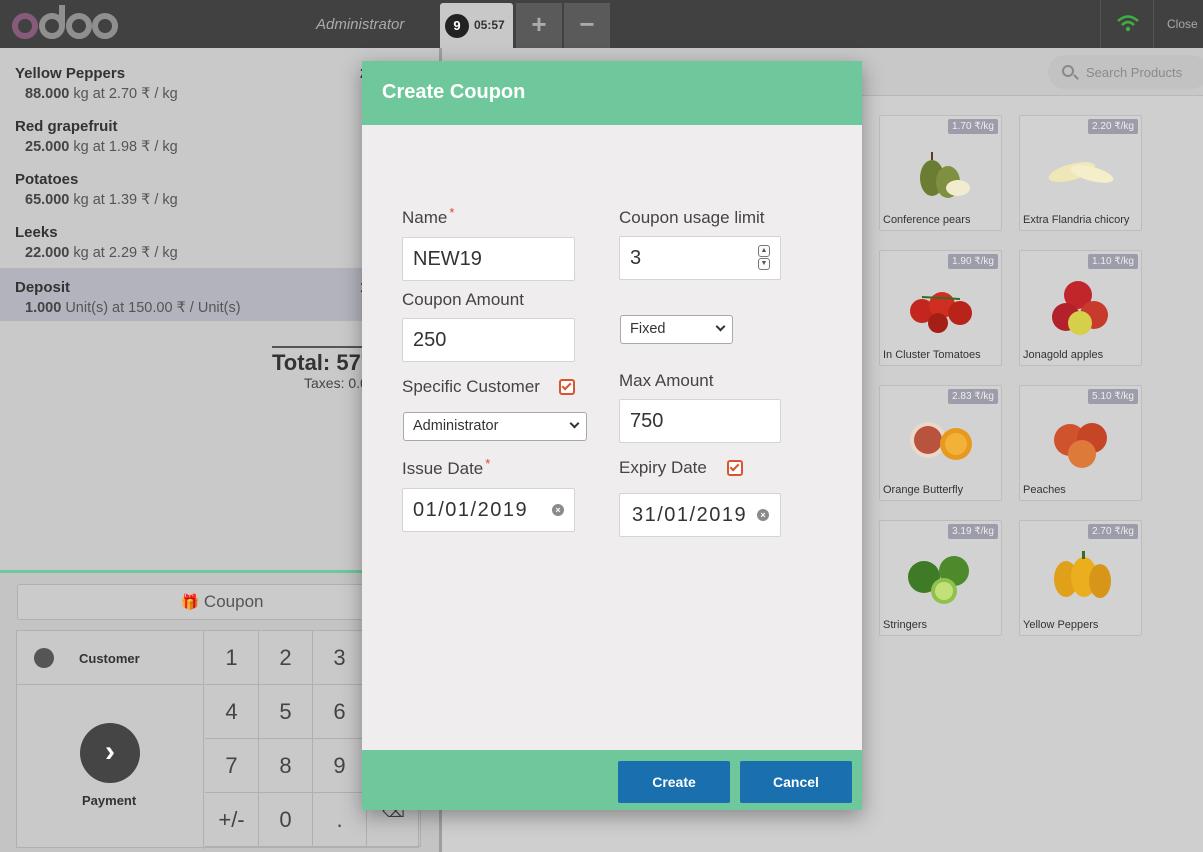 This screenshot has height=852, width=1203. What do you see at coordinates (44, 658) in the screenshot?
I see `user-icon` at bounding box center [44, 658].